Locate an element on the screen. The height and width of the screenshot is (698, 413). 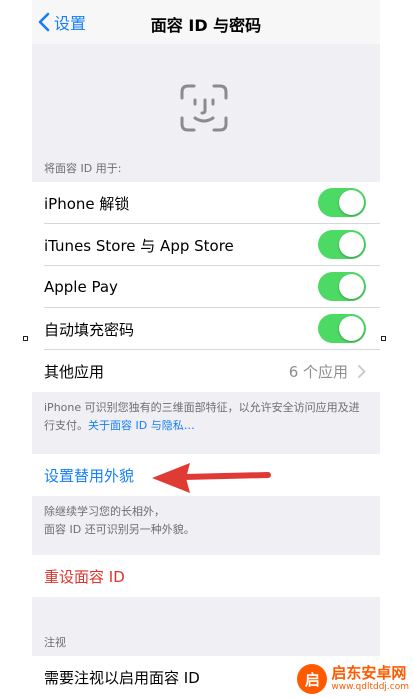
itunes-app-store-row: iTunes Store 与 App Store is located at coordinates (206, 245).